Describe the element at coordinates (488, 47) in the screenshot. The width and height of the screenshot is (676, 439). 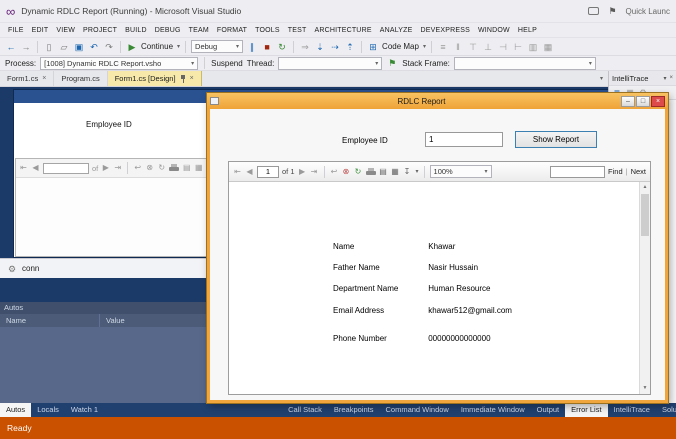
I see `align-bottoms-icon: ⊥` at that location.